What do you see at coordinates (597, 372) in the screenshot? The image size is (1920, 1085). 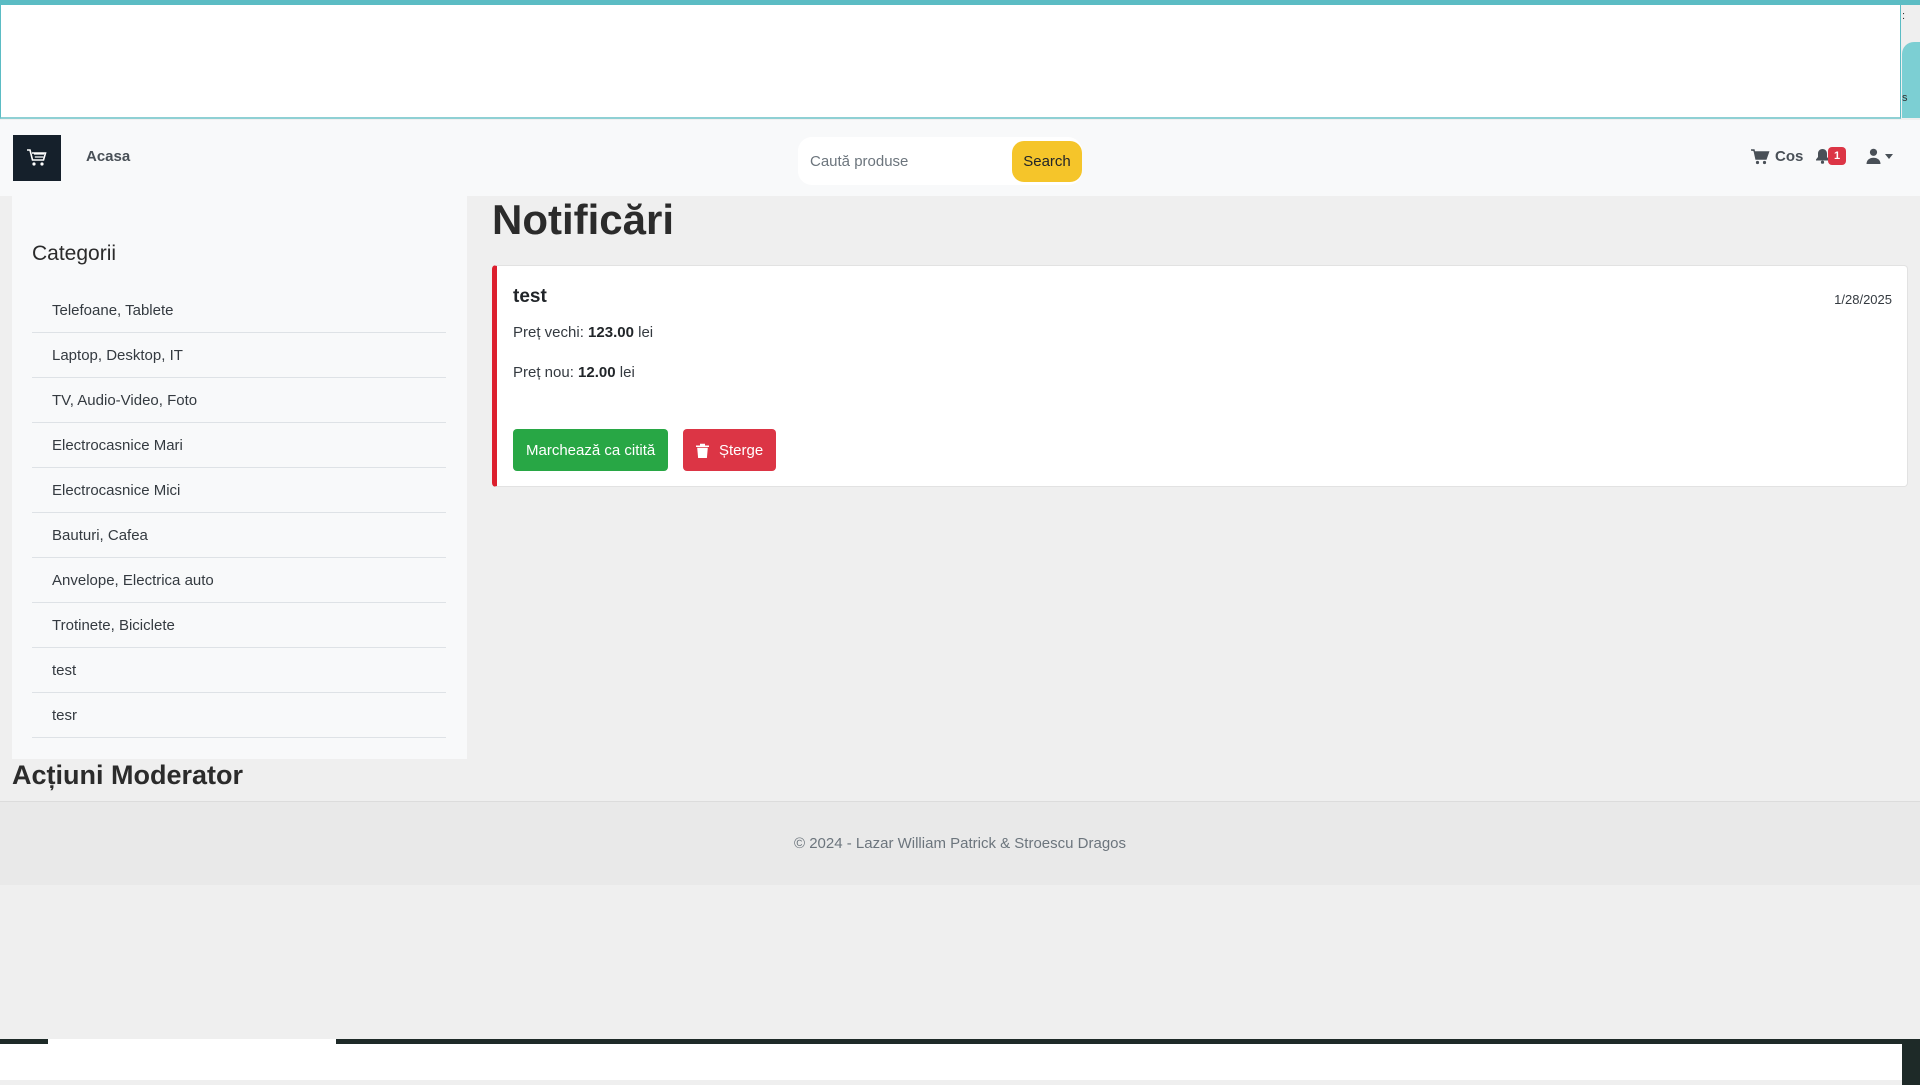 I see `new-price-value: 12.00` at bounding box center [597, 372].